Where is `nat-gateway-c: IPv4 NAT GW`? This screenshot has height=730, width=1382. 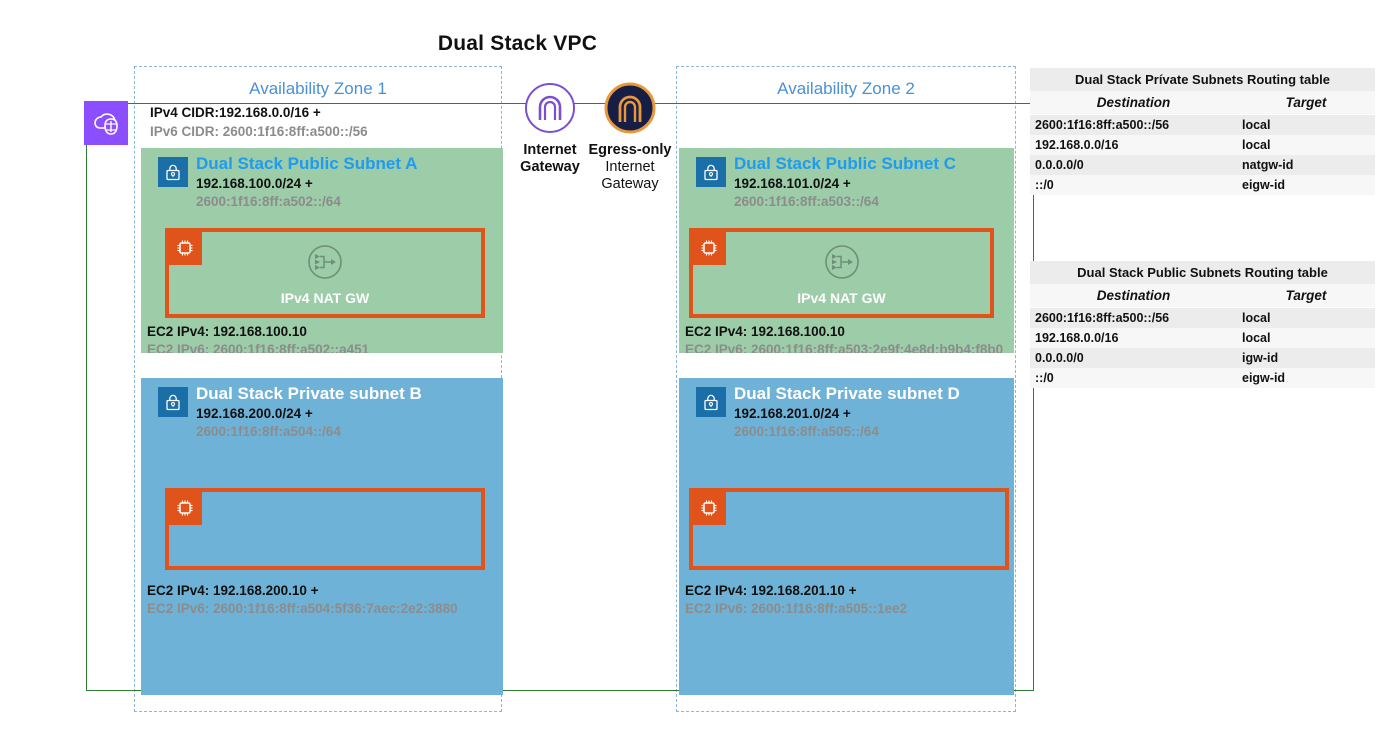 nat-gateway-c: IPv4 NAT GW is located at coordinates (841, 273).